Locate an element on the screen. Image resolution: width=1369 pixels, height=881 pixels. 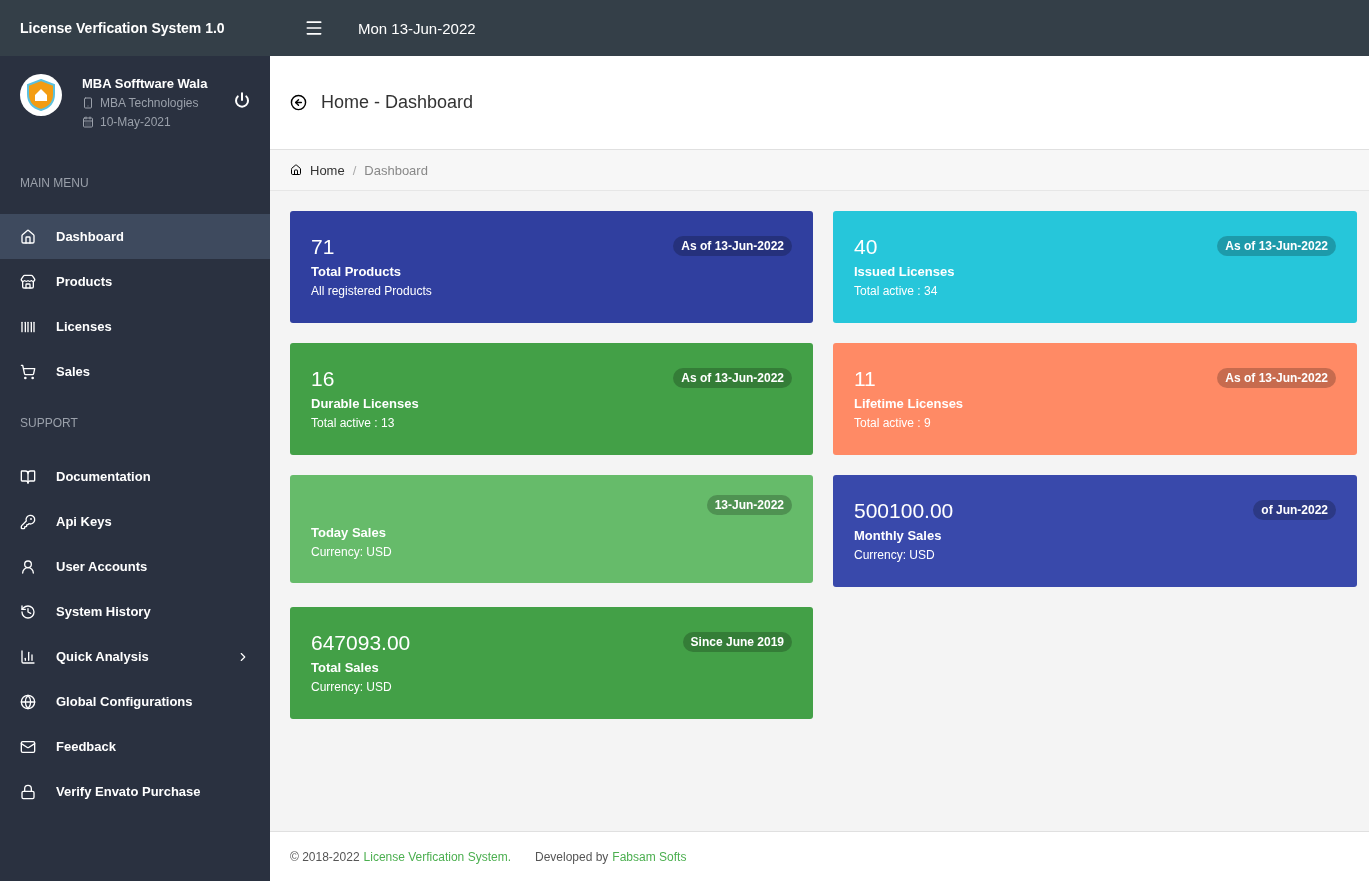
current-date: Mon 13-Jun-2022 is located at coordinates (417, 28).